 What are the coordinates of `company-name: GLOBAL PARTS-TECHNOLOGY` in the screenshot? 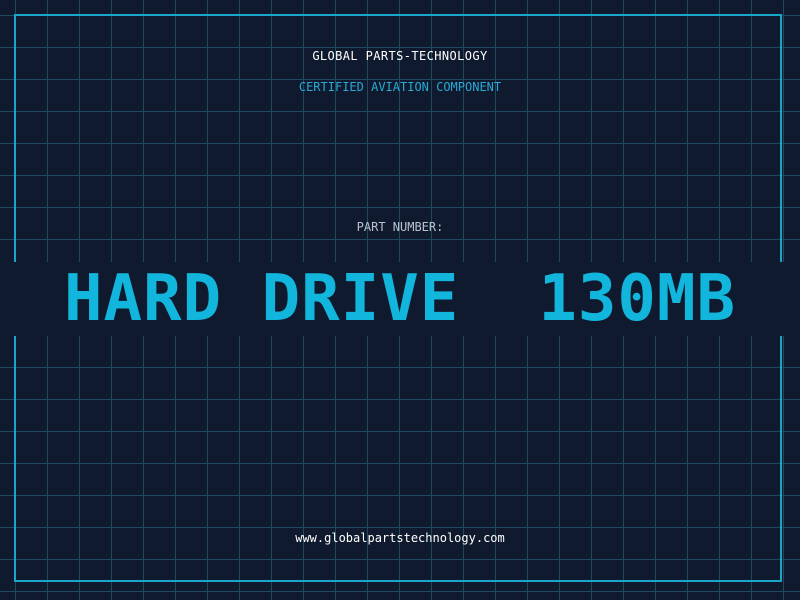 It's located at (400, 56).